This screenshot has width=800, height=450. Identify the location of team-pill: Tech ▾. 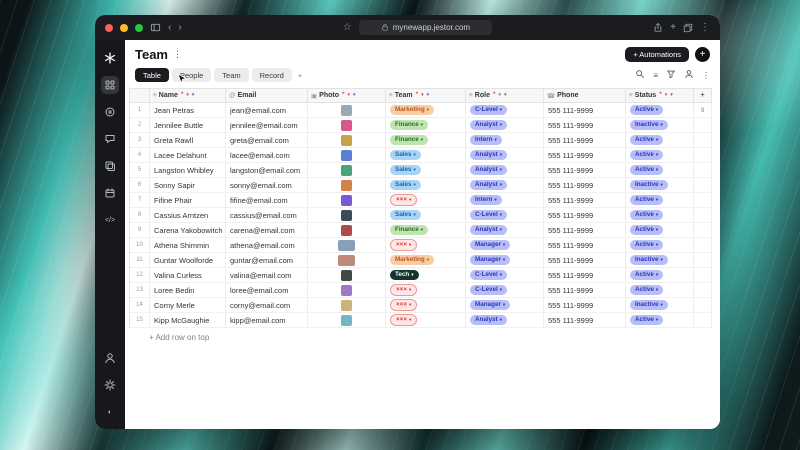
(404, 275).